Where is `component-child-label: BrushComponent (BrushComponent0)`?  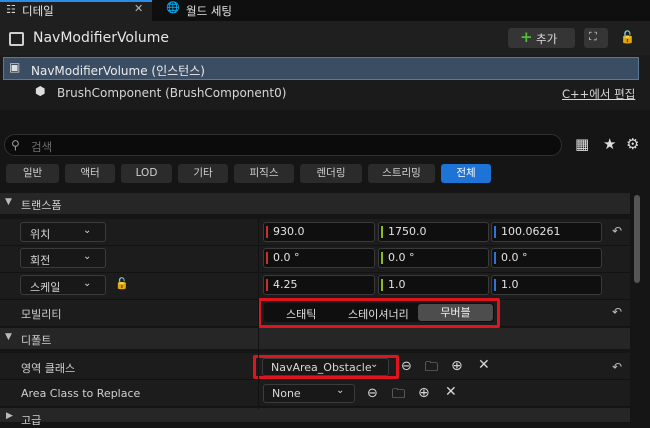
component-child-label: BrushComponent (BrushComponent0) is located at coordinates (172, 93).